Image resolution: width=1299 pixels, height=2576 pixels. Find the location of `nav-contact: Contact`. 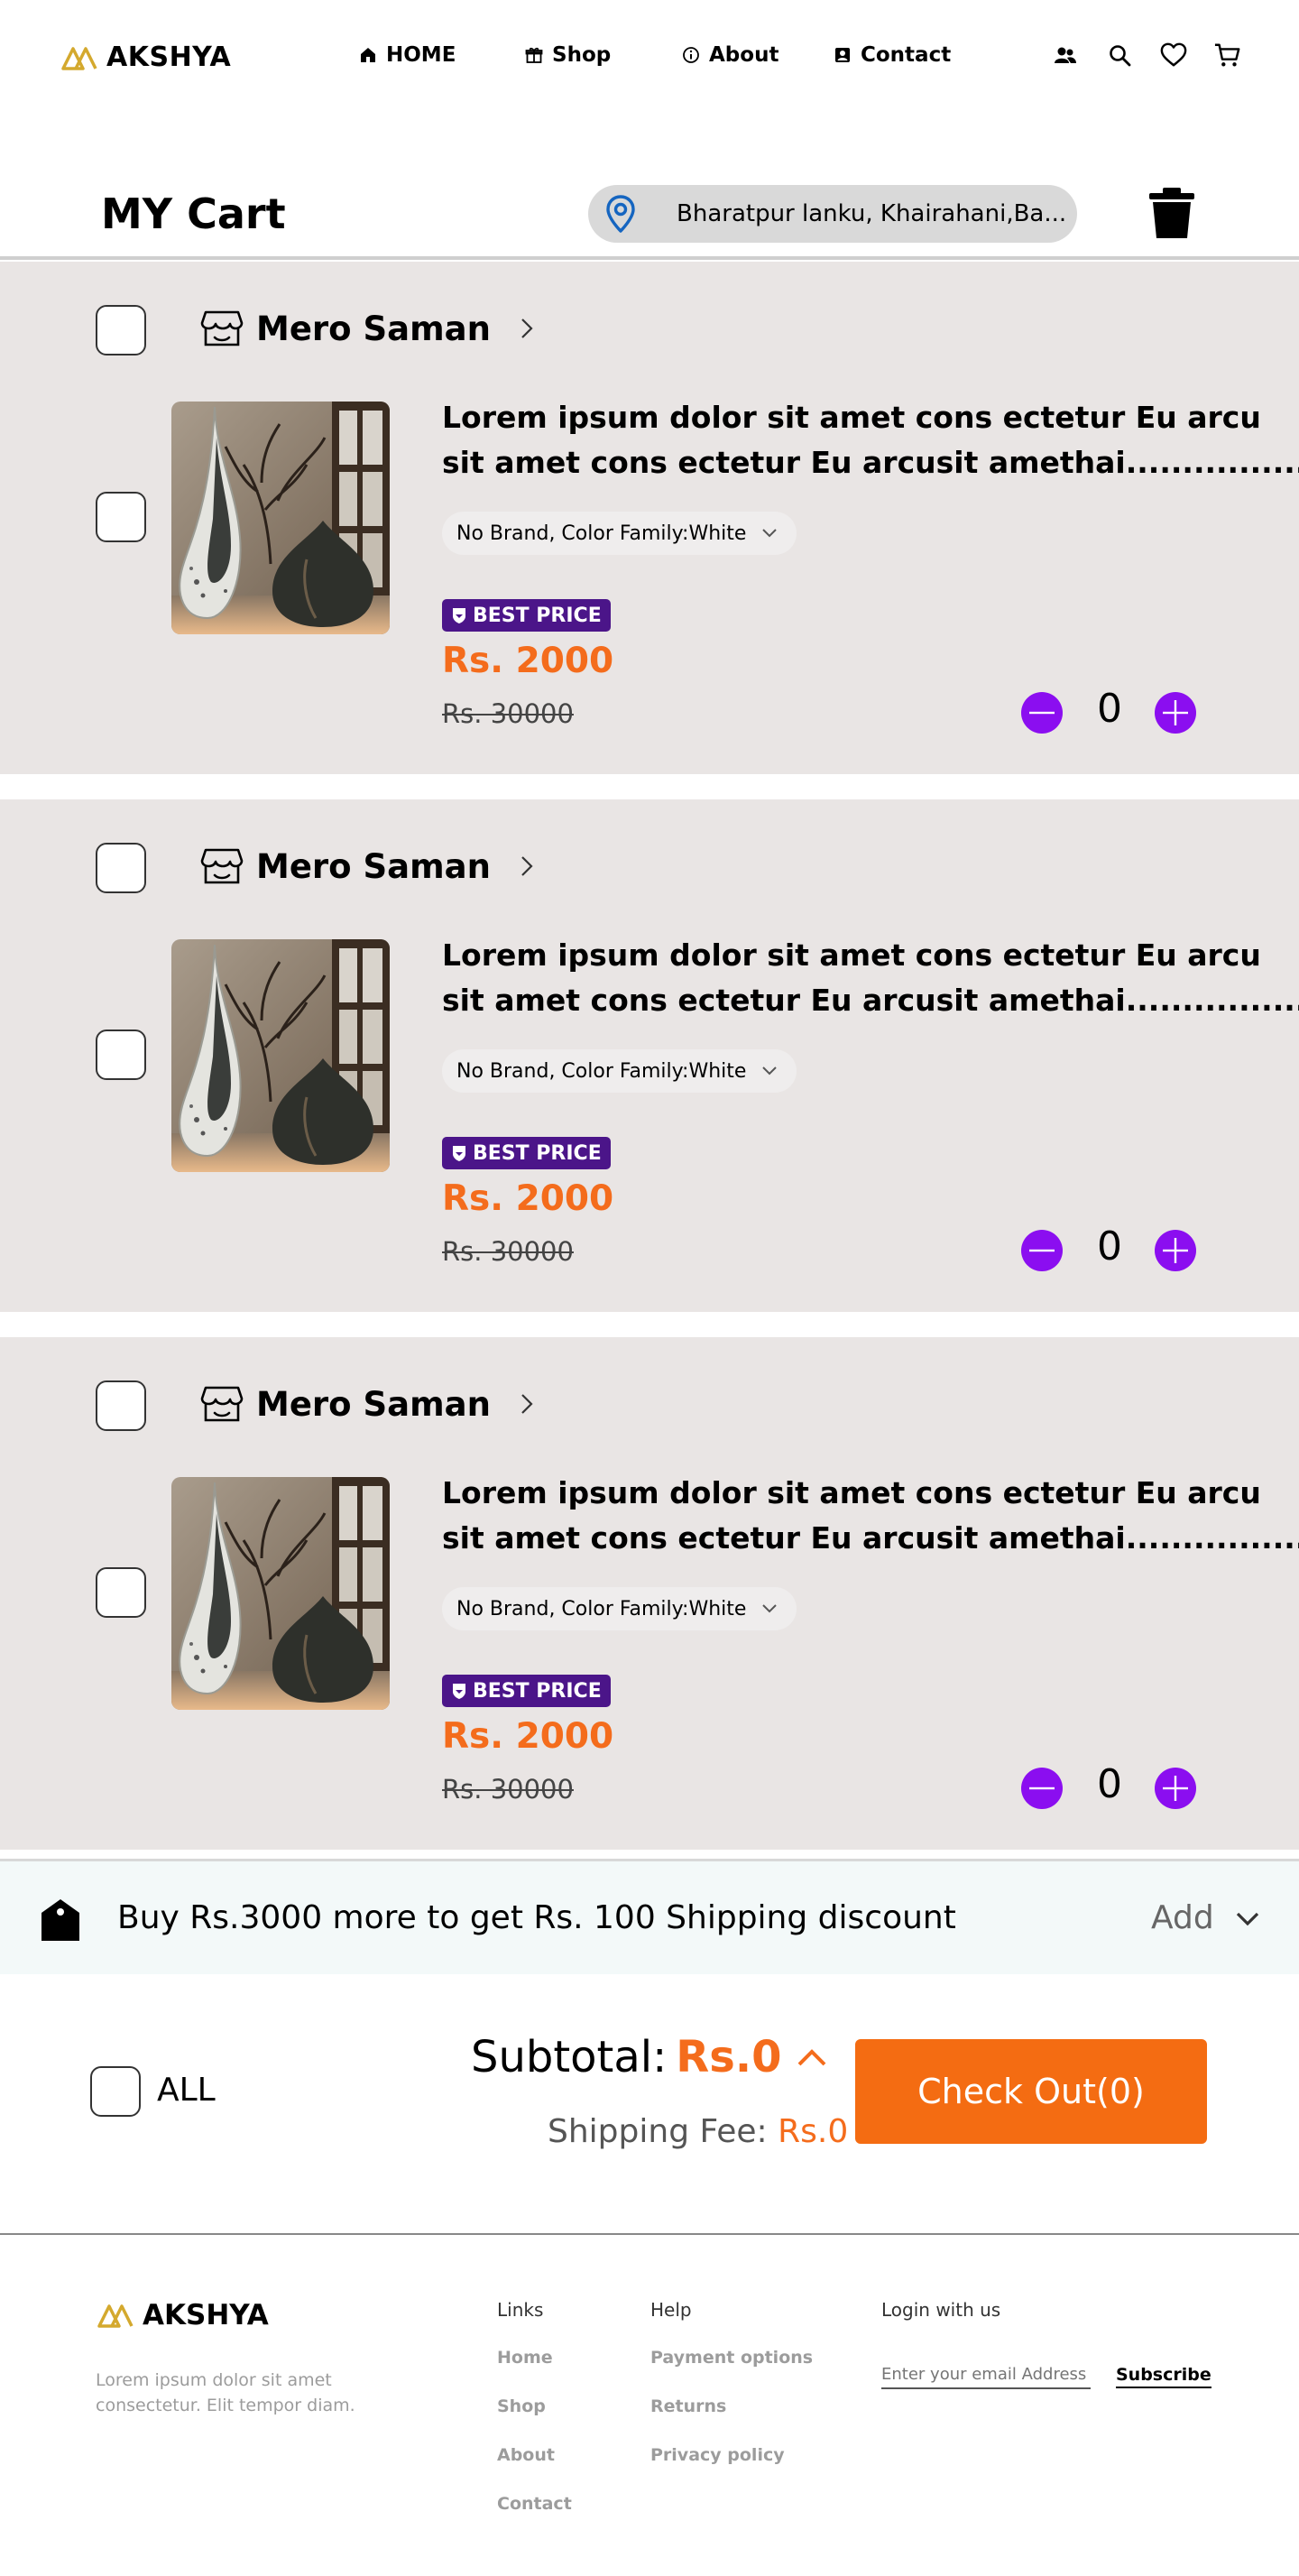

nav-contact: Contact is located at coordinates (892, 55).